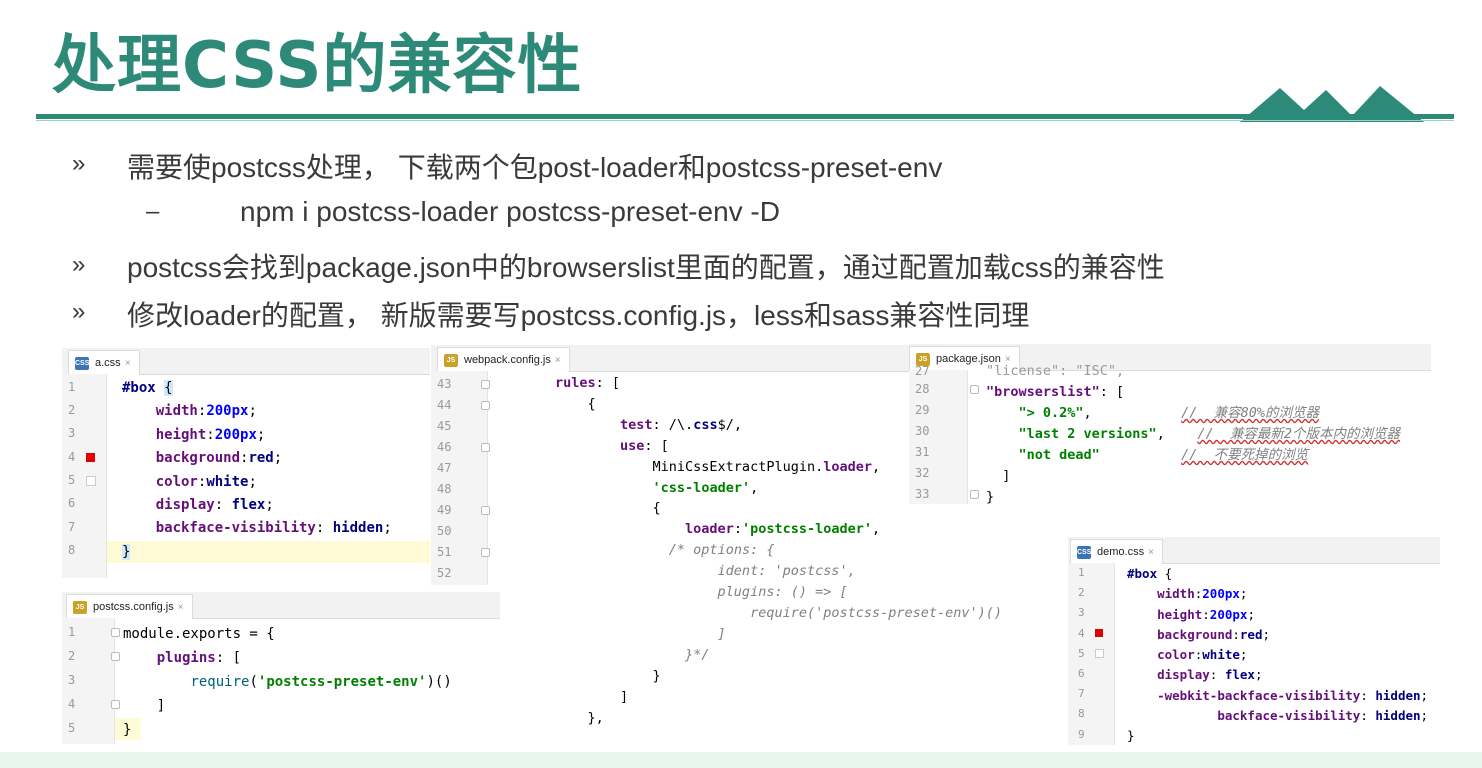 This screenshot has width=1482, height=768. What do you see at coordinates (741, 760) in the screenshot?
I see `footer-strip` at bounding box center [741, 760].